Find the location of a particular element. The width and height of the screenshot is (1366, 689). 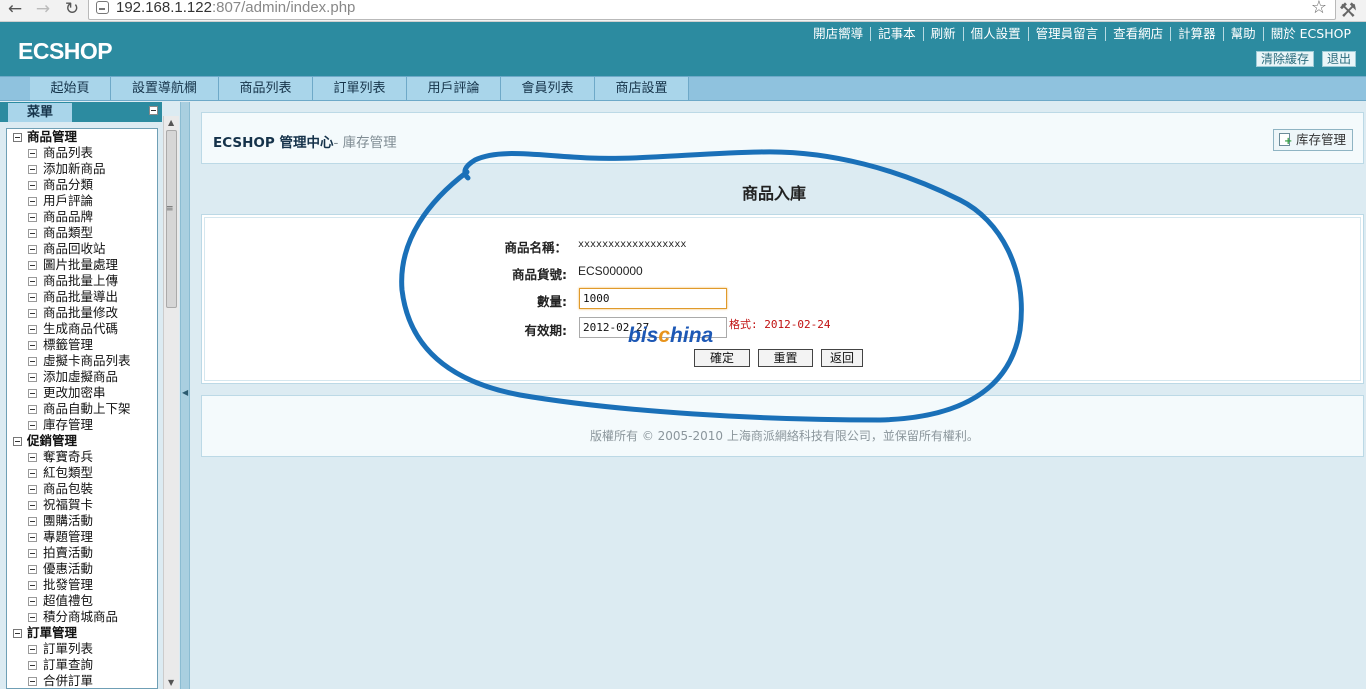

menu-group: 商品管理 is located at coordinates (82, 137).